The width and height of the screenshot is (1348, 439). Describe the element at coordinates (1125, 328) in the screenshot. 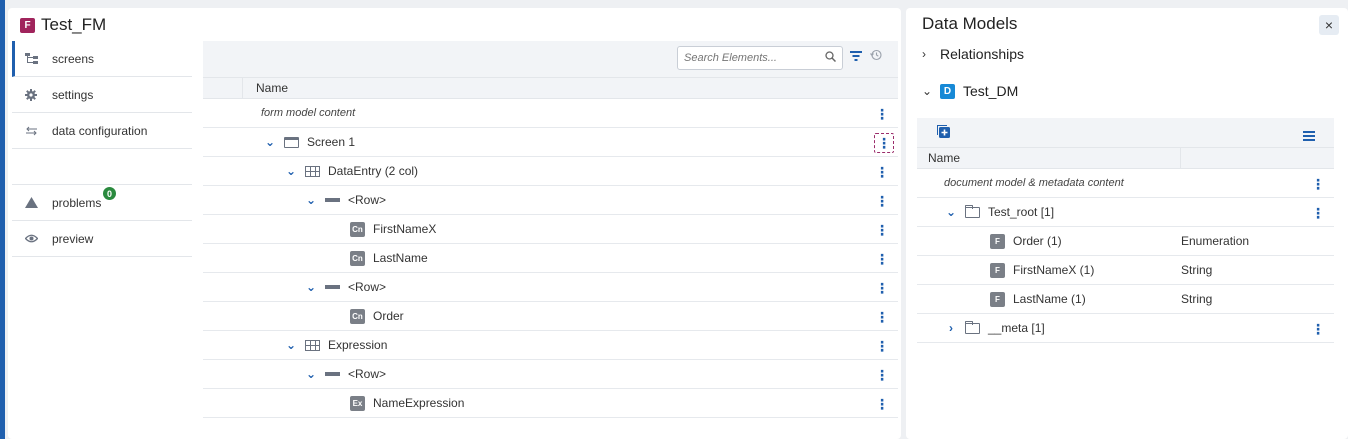

I see `data-model-row: › __meta [1] ⋮` at that location.